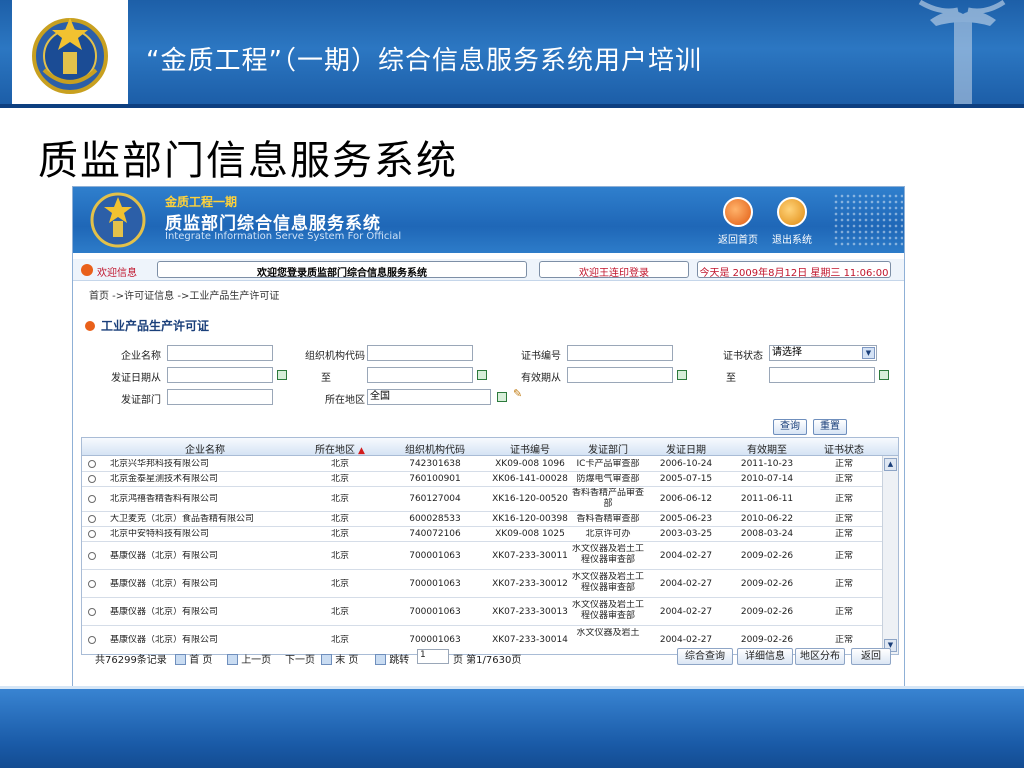  What do you see at coordinates (220, 397) in the screenshot?
I see `issuing-dept-input` at bounding box center [220, 397].